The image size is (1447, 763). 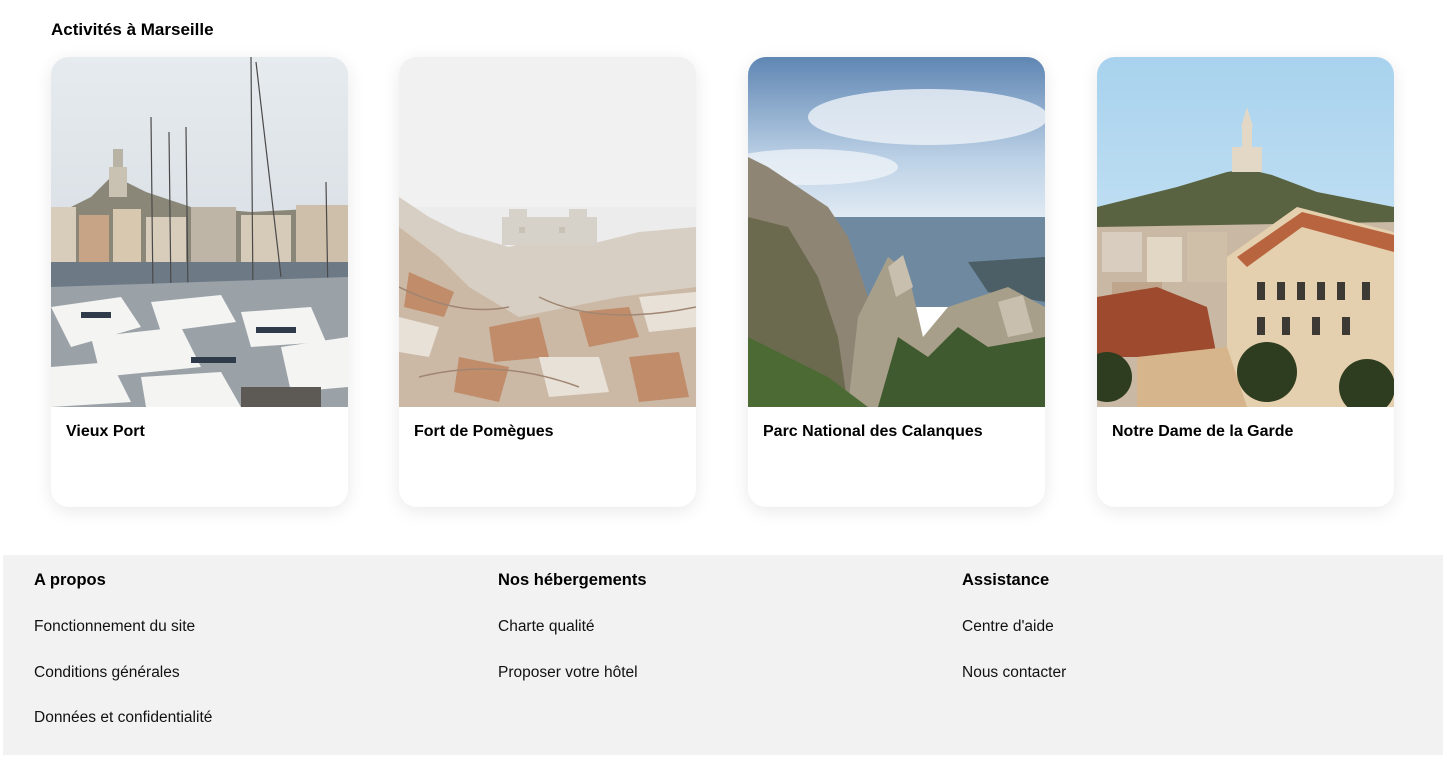 What do you see at coordinates (896, 232) in the screenshot?
I see `calanques-photo` at bounding box center [896, 232].